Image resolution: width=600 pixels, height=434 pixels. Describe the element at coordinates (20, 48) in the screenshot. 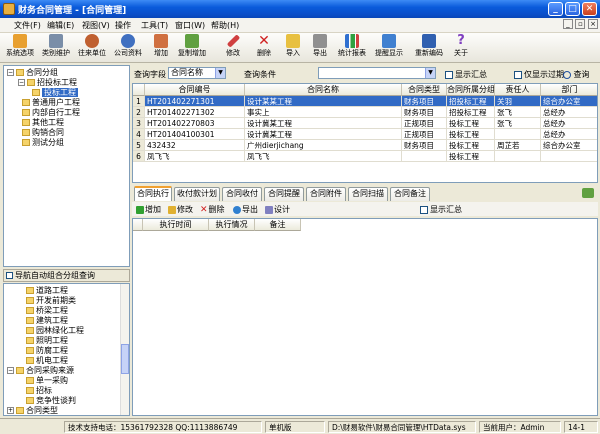

I see `system-options-button: 系统选项` at that location.